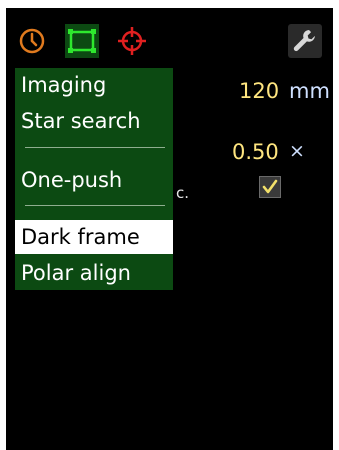 This screenshot has width=339, height=450. I want to click on focal-length-value: 120, so click(259, 91).